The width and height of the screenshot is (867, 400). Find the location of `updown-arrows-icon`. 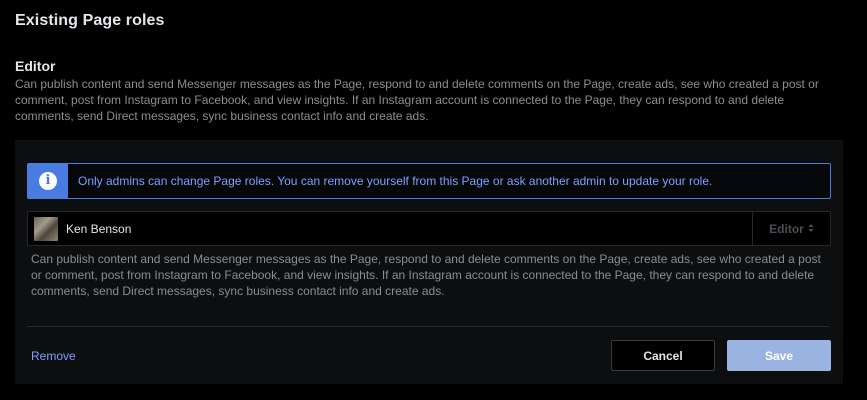

updown-arrows-icon is located at coordinates (811, 229).